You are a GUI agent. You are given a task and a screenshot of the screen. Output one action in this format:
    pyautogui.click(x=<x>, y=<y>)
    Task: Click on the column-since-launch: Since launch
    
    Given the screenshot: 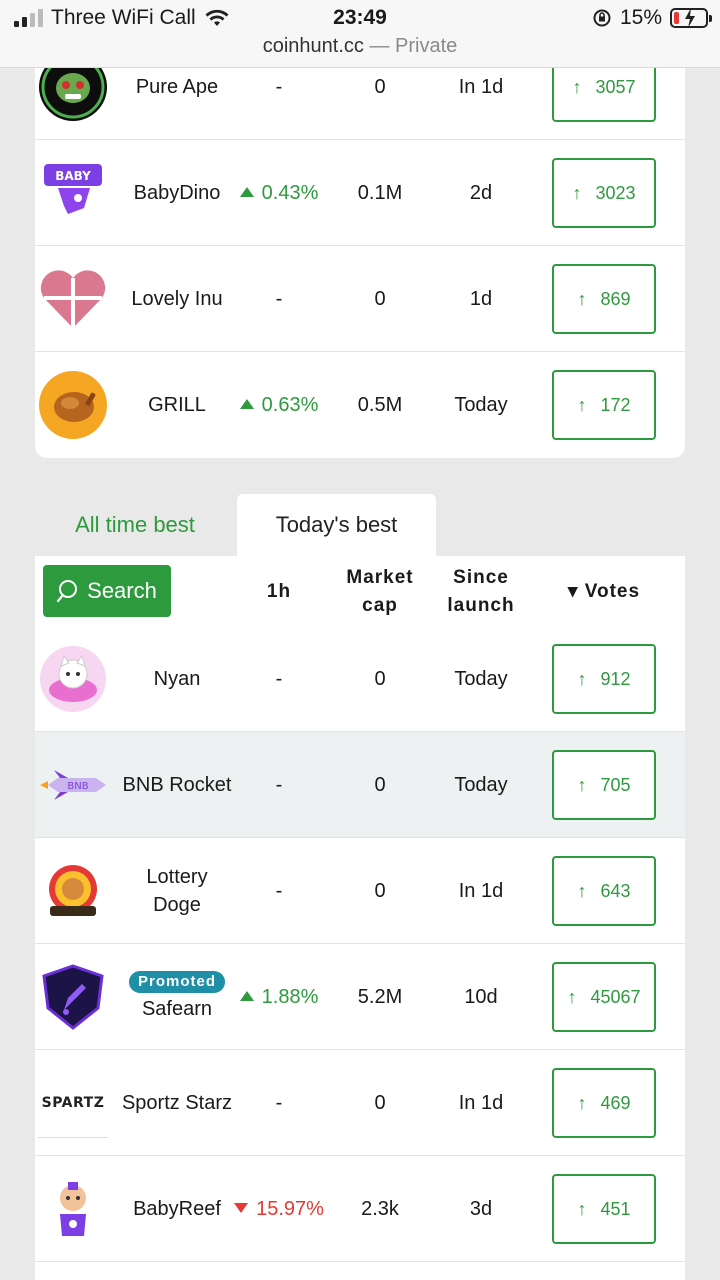 What is the action you would take?
    pyautogui.click(x=481, y=592)
    